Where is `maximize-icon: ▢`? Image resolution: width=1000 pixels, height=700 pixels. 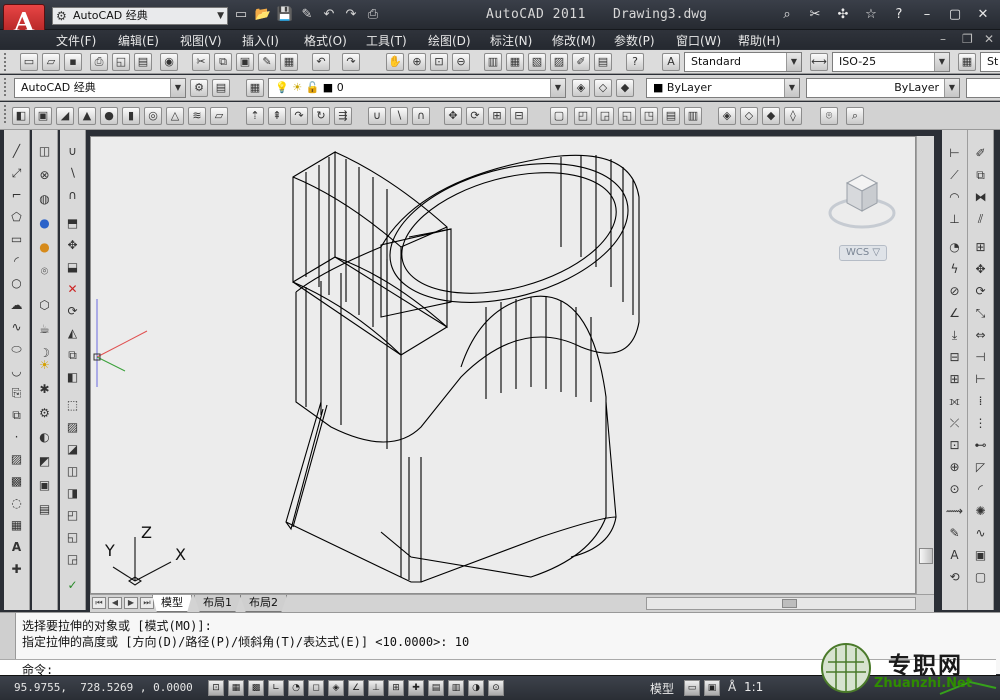
maximize-icon: ▢ is located at coordinates (955, 15).